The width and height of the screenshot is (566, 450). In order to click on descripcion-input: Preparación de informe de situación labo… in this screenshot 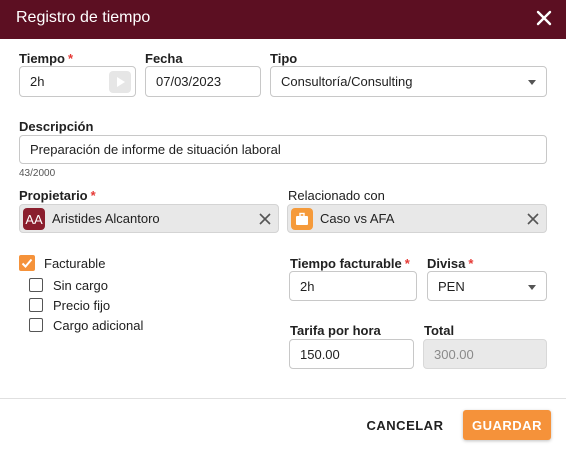, I will do `click(283, 149)`.